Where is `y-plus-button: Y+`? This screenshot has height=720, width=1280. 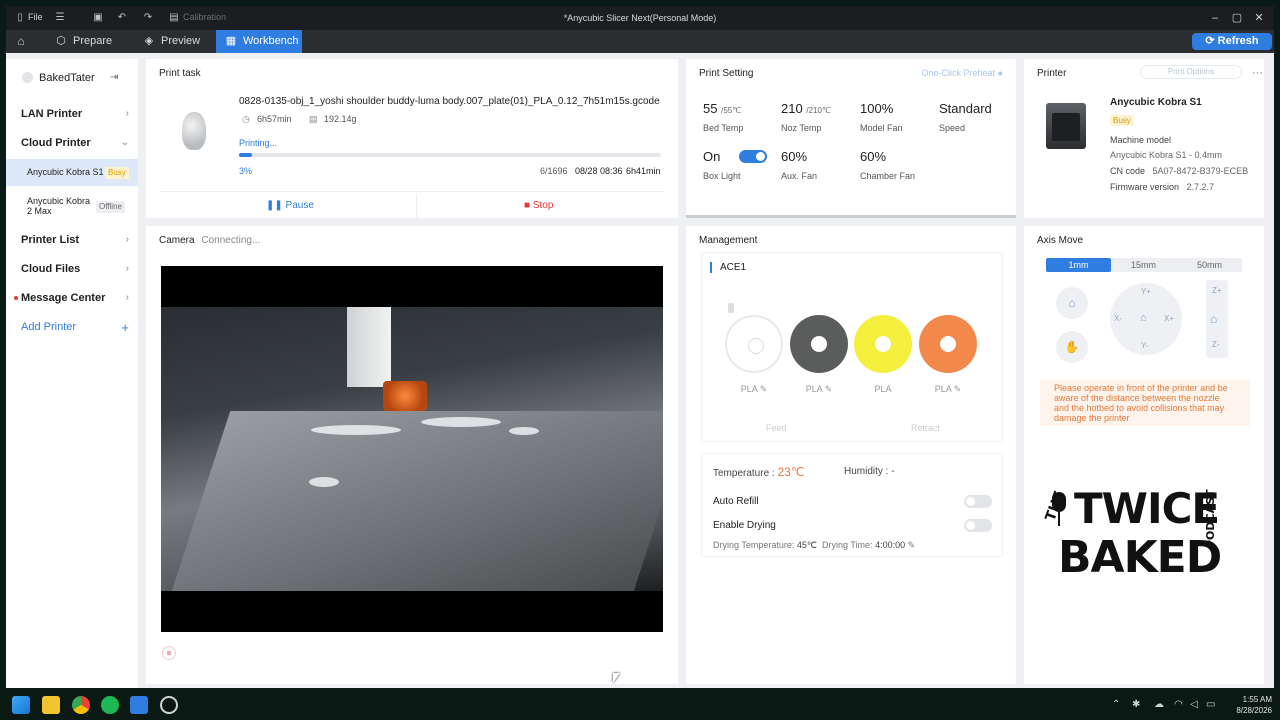 y-plus-button: Y+ is located at coordinates (1146, 291).